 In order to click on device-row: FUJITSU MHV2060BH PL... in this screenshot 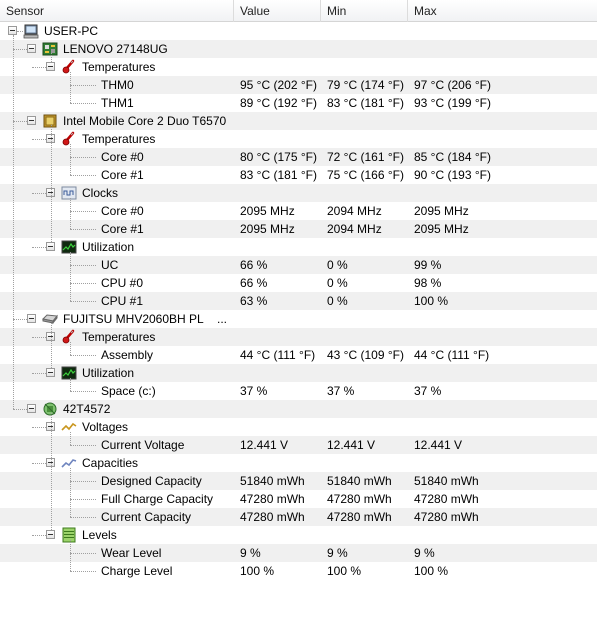, I will do `click(298, 319)`.